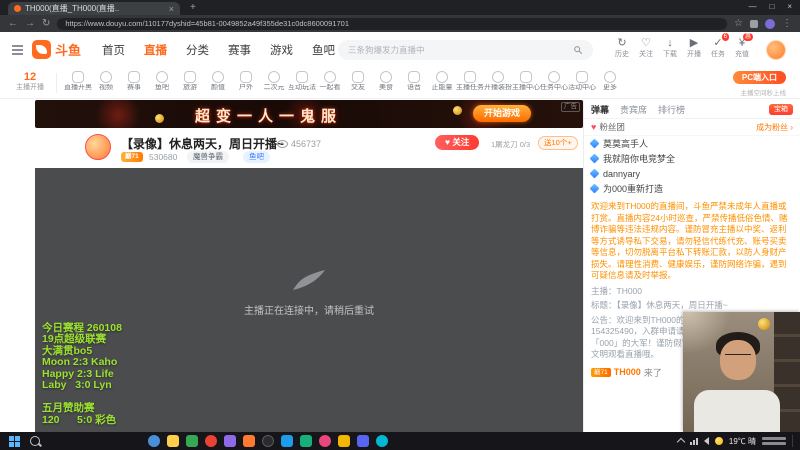 The image size is (800, 450). What do you see at coordinates (190, 81) in the screenshot?
I see `feature-item: 旅游` at bounding box center [190, 81].